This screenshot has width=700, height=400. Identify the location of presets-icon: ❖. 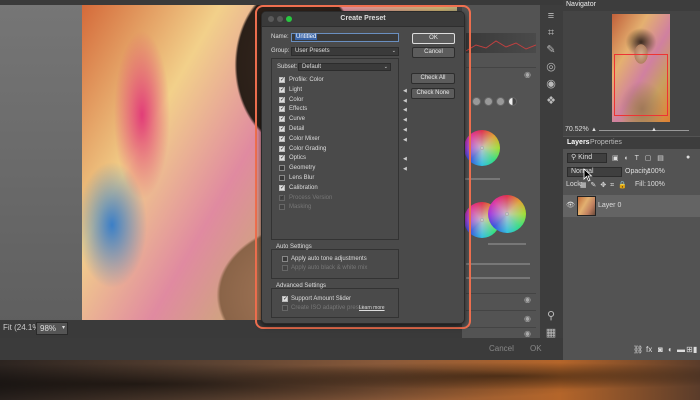
(551, 101).